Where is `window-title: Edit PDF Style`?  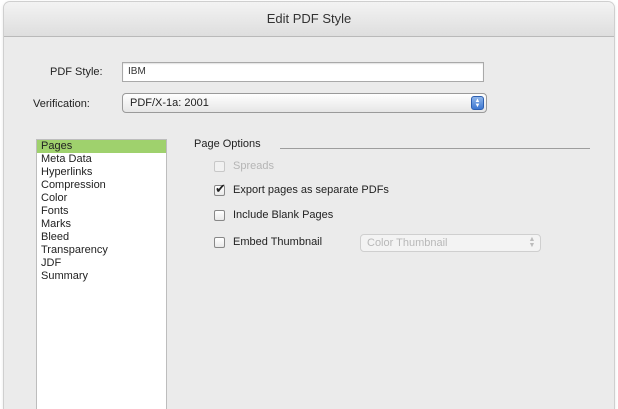
window-title: Edit PDF Style is located at coordinates (309, 18).